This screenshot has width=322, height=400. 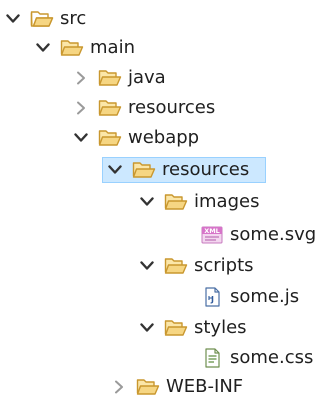 I want to click on tree-item-java: java, so click(x=122, y=78).